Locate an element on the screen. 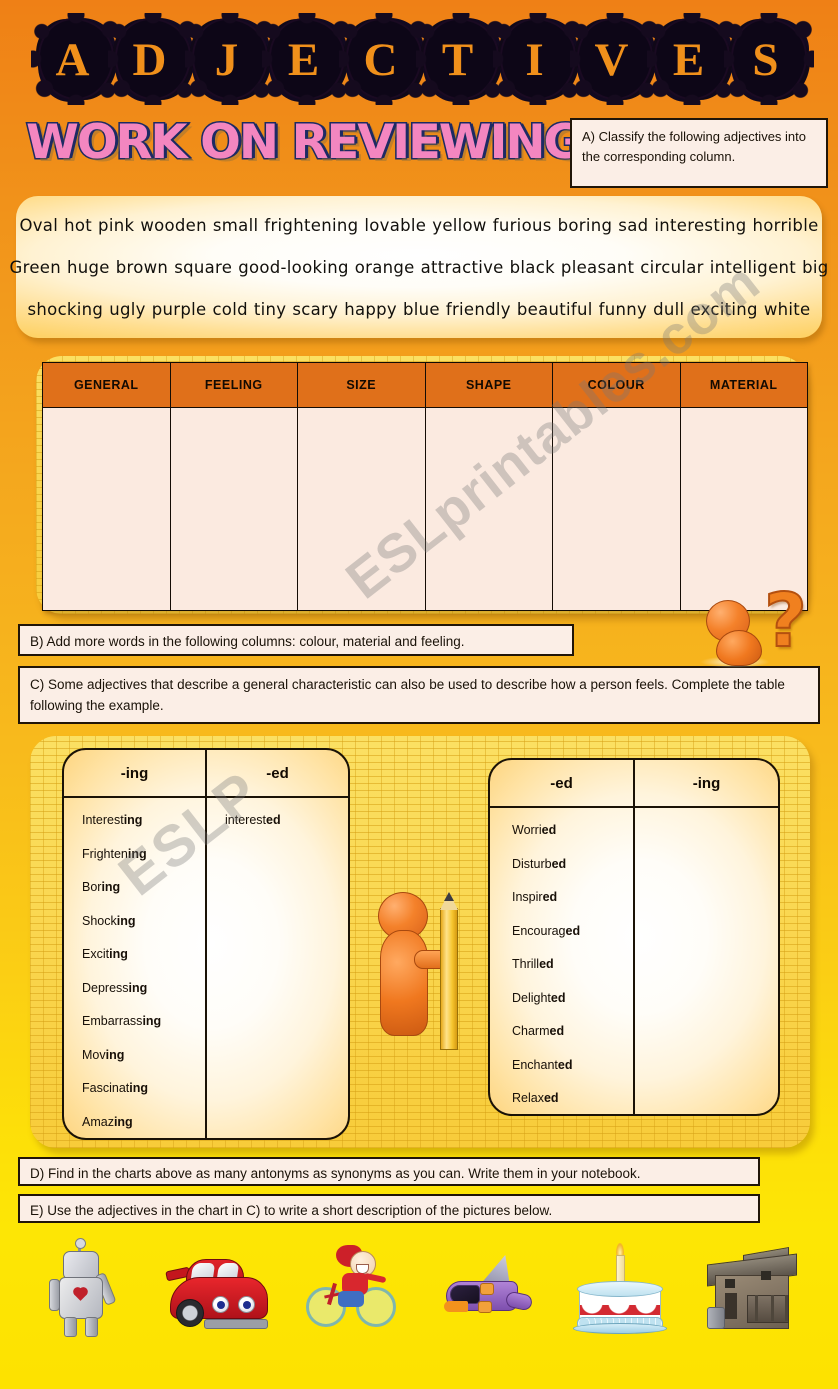 The image size is (838, 1389). picture-row is located at coordinates (419, 1284).